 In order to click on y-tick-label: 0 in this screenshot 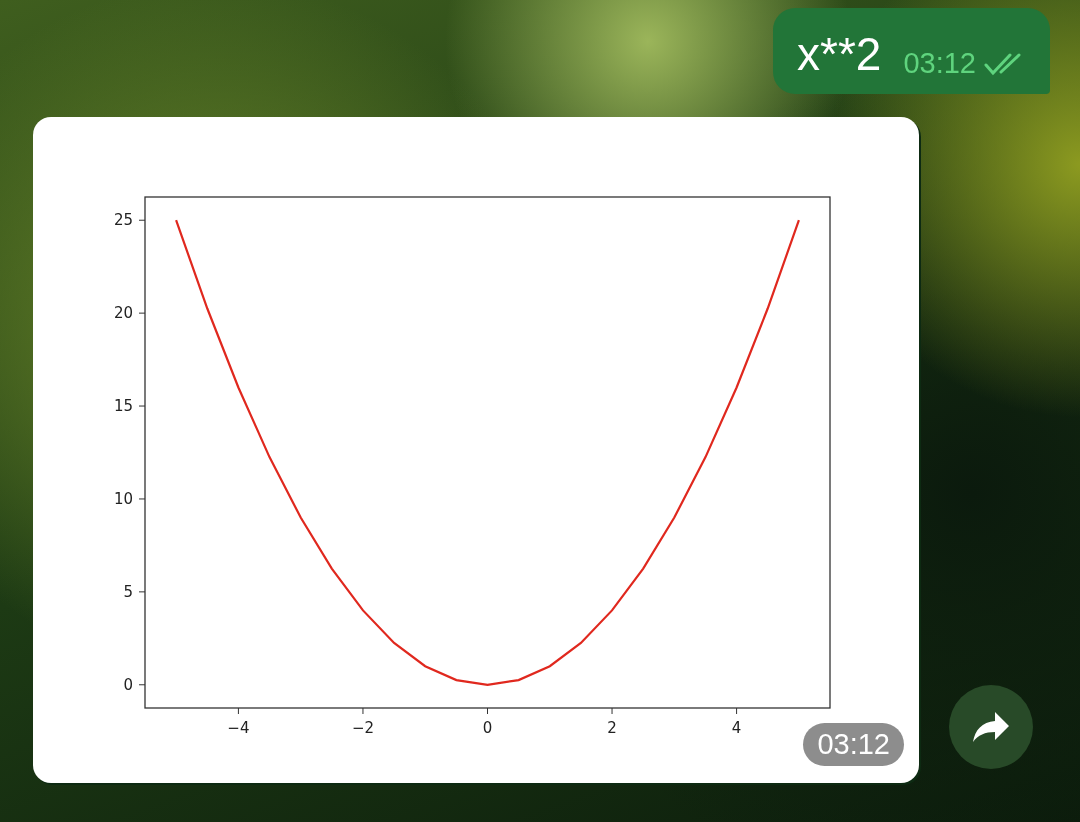, I will do `click(128, 684)`.